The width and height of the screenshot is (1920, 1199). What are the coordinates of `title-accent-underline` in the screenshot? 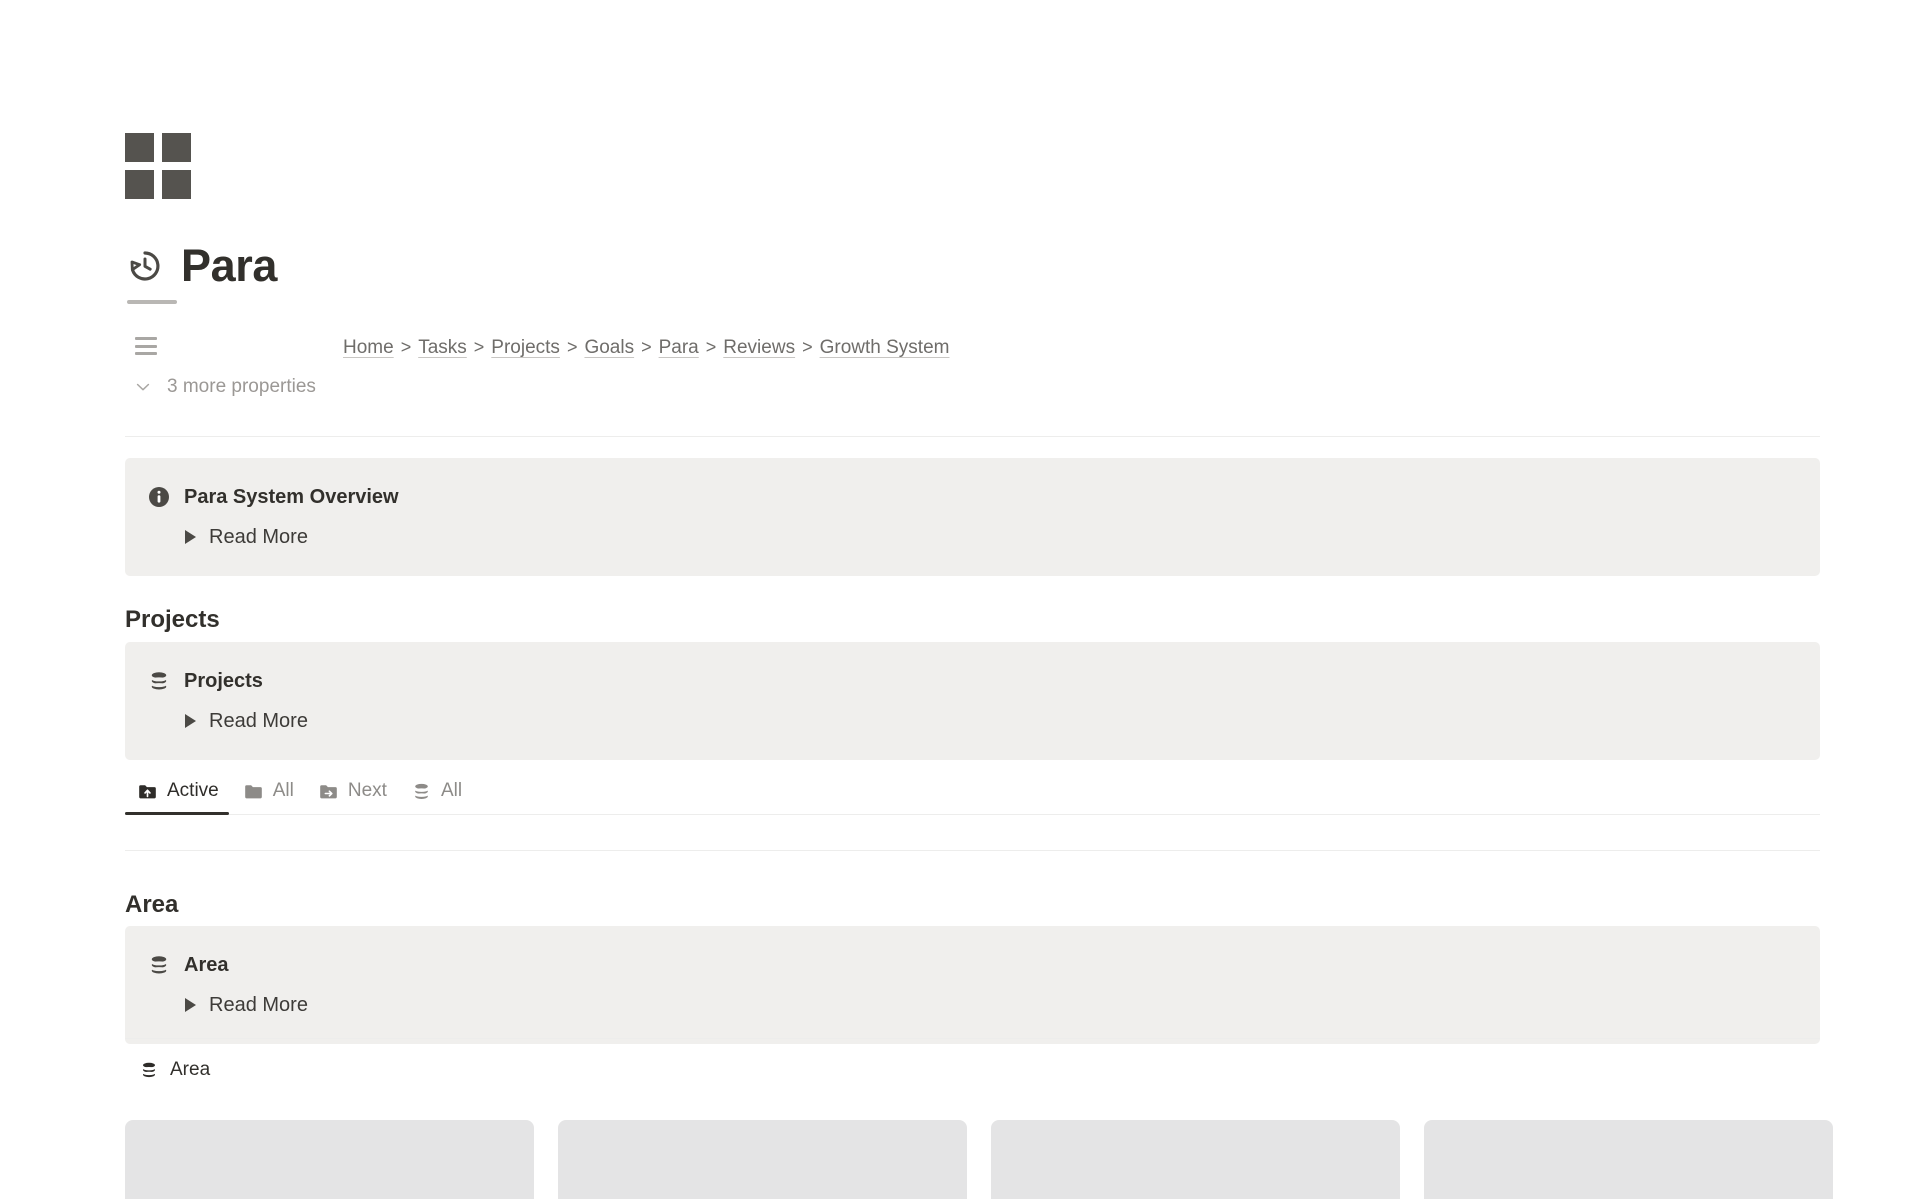 It's located at (152, 302).